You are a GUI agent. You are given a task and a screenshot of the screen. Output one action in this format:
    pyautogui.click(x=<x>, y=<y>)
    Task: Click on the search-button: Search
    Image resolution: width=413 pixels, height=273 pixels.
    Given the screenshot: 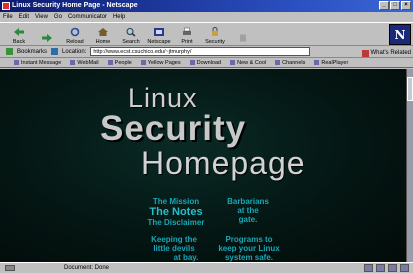 What is the action you would take?
    pyautogui.click(x=131, y=34)
    